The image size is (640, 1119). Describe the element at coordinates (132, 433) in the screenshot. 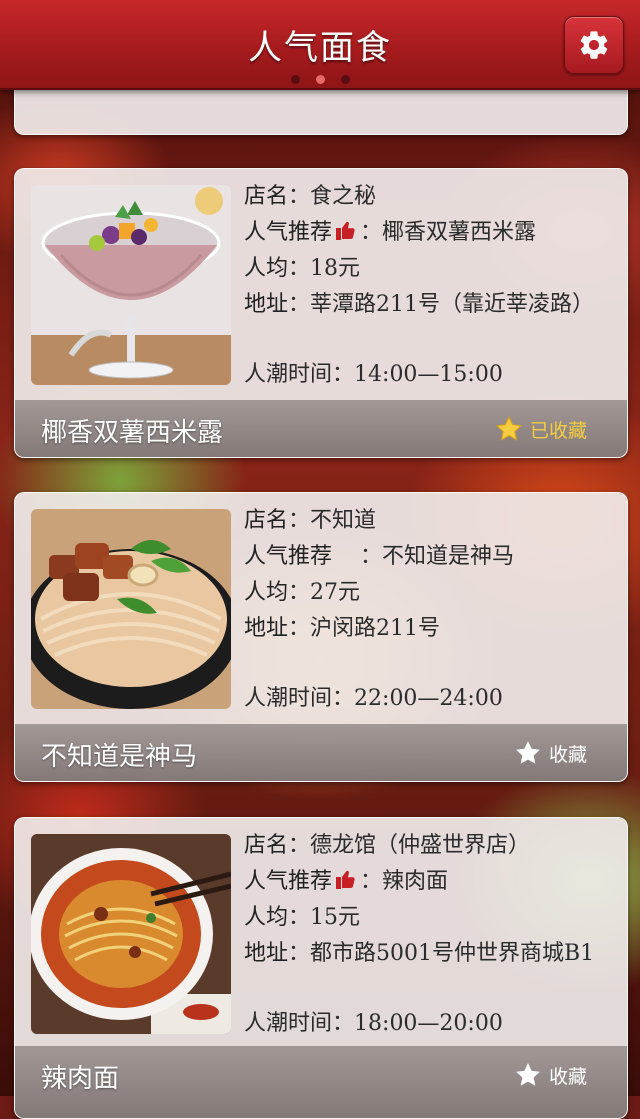

I see `dish-name: 椰香双薯西米露` at that location.